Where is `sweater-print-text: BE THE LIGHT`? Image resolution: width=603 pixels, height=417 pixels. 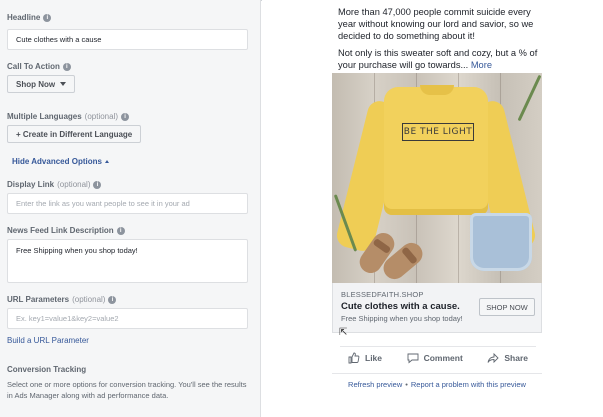 sweater-print-text: BE THE LIGHT is located at coordinates (438, 132).